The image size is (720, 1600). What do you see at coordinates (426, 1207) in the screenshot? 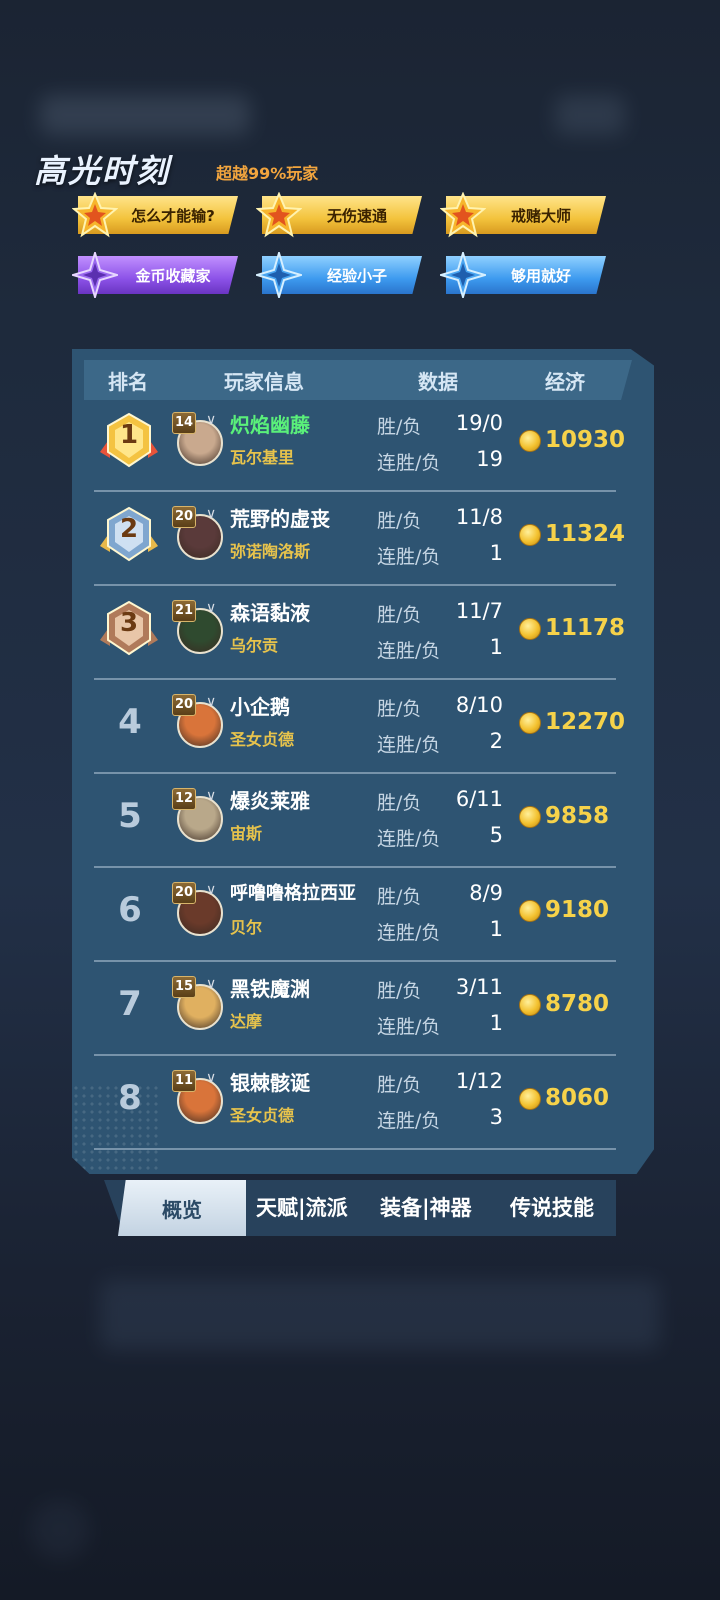
I see `tab-equipment-artifact: 装备|神器` at bounding box center [426, 1207].